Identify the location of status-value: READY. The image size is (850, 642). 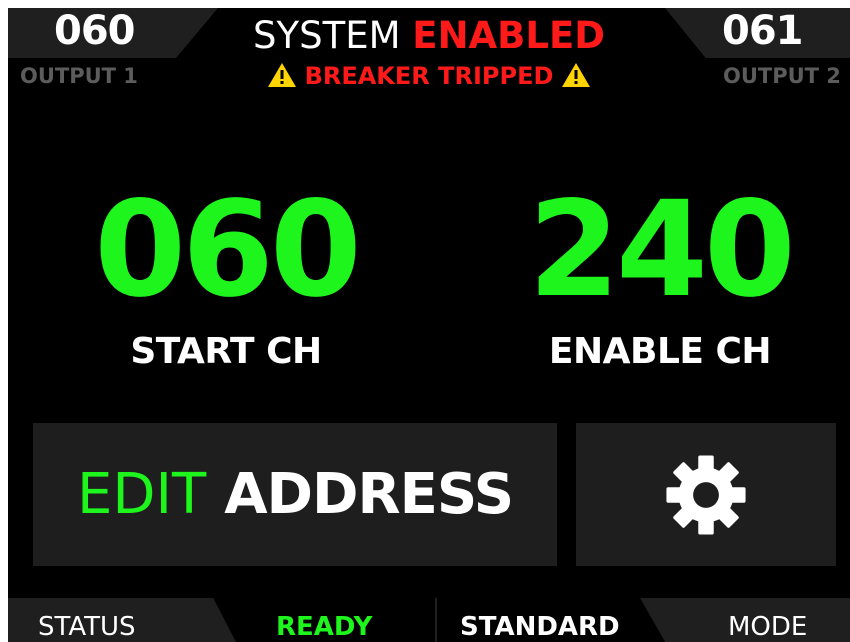
(324, 627).